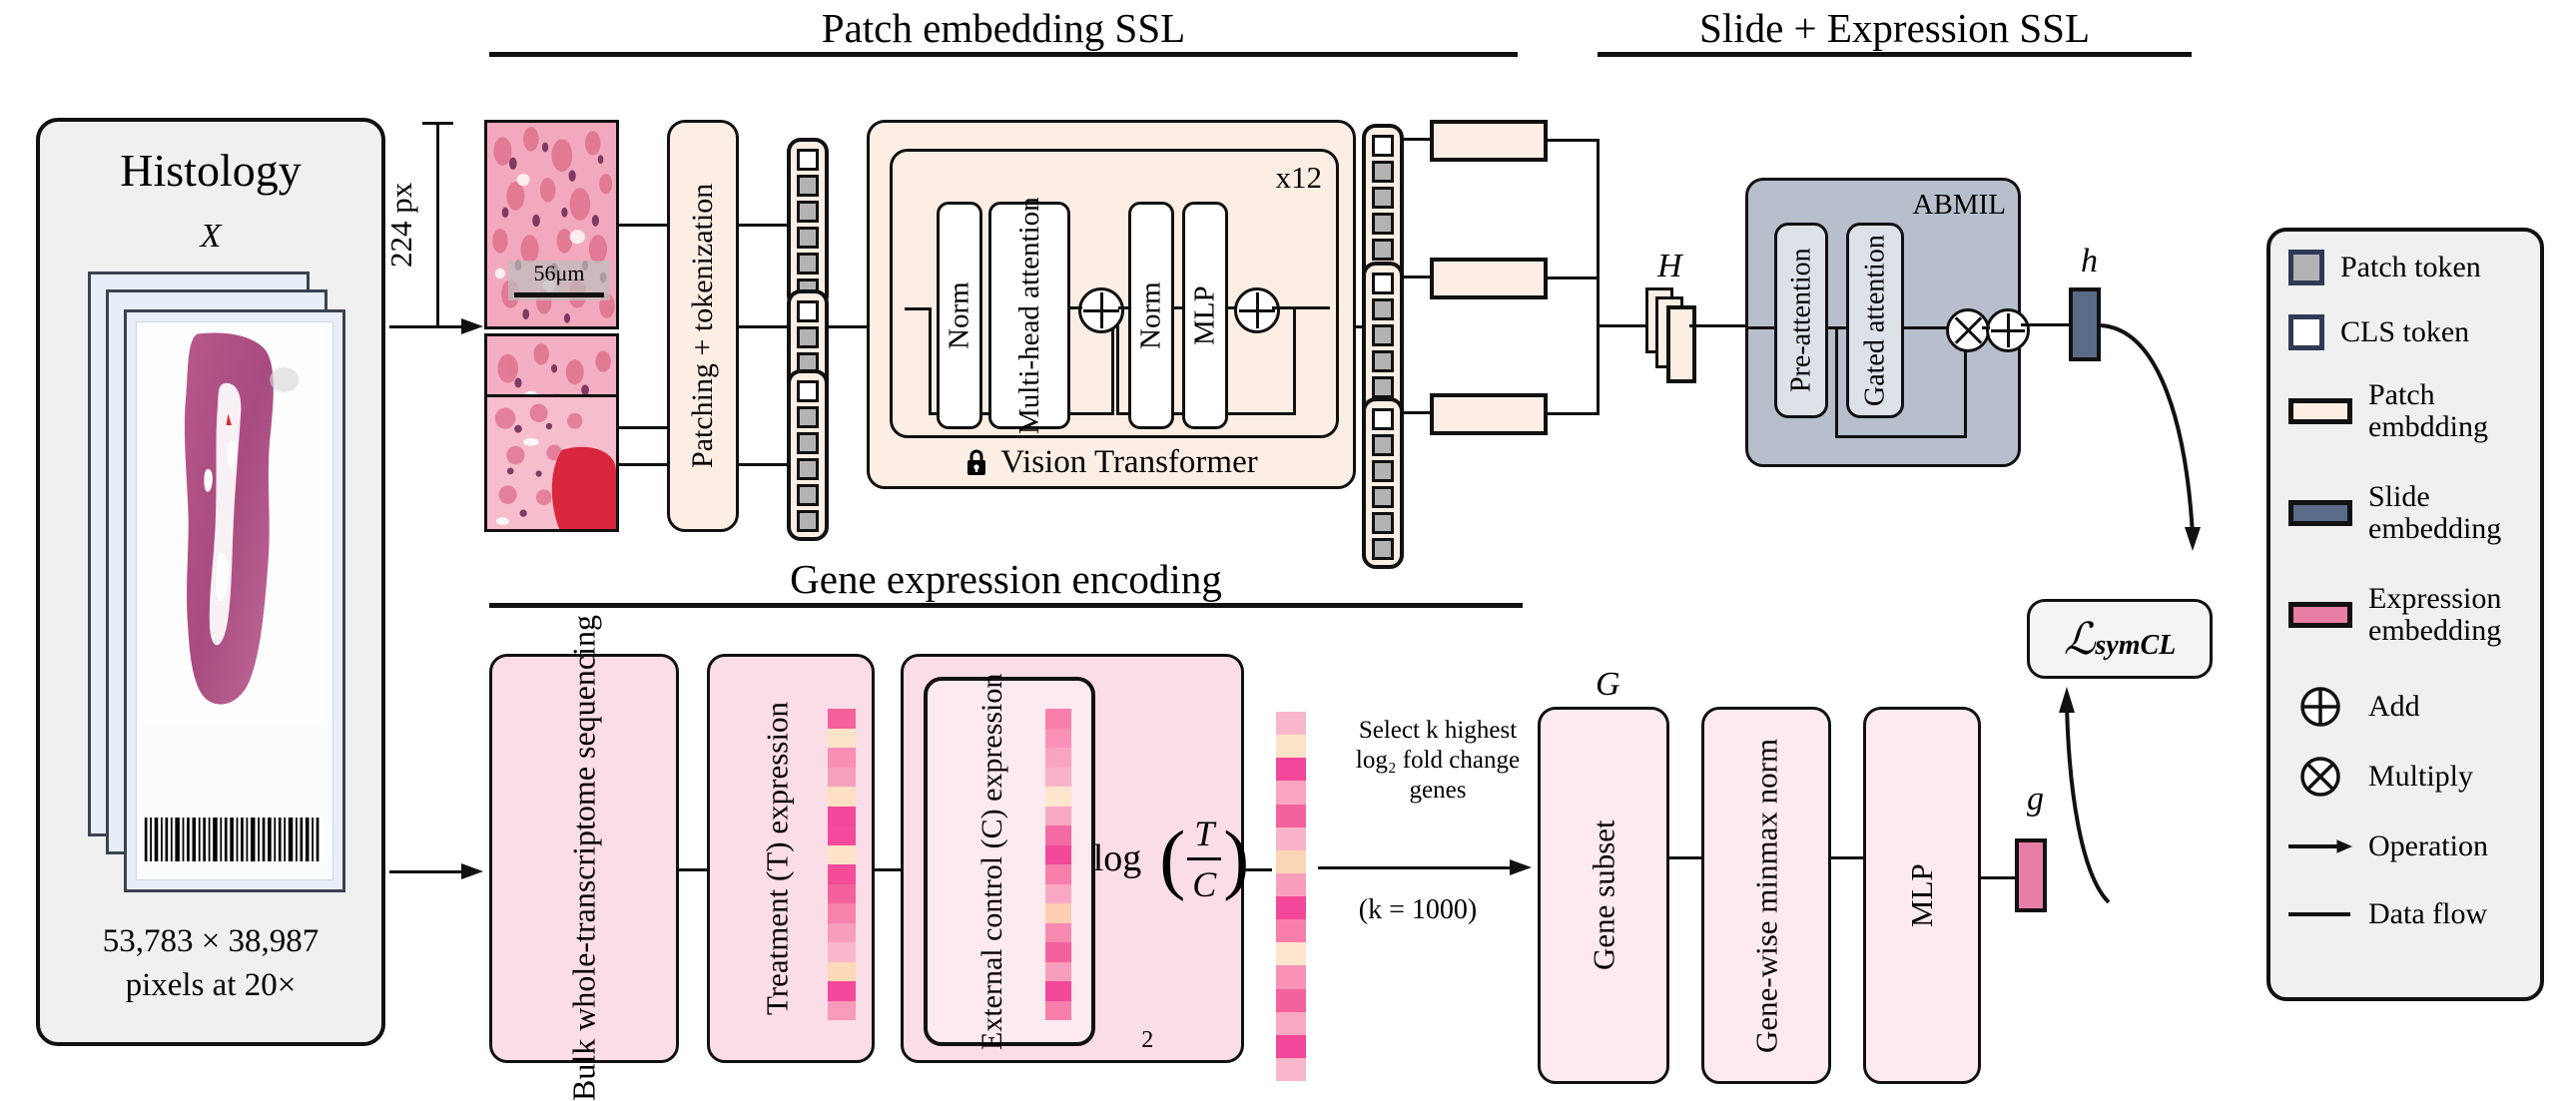 The width and height of the screenshot is (2576, 1101). Describe the element at coordinates (1204, 833) in the screenshot. I see `log-numerator: T` at that location.